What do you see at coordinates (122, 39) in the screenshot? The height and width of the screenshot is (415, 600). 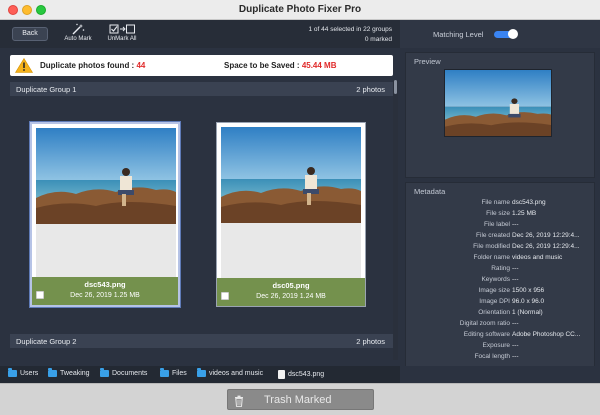 I see `unmark-all-label: UnMark All` at bounding box center [122, 39].